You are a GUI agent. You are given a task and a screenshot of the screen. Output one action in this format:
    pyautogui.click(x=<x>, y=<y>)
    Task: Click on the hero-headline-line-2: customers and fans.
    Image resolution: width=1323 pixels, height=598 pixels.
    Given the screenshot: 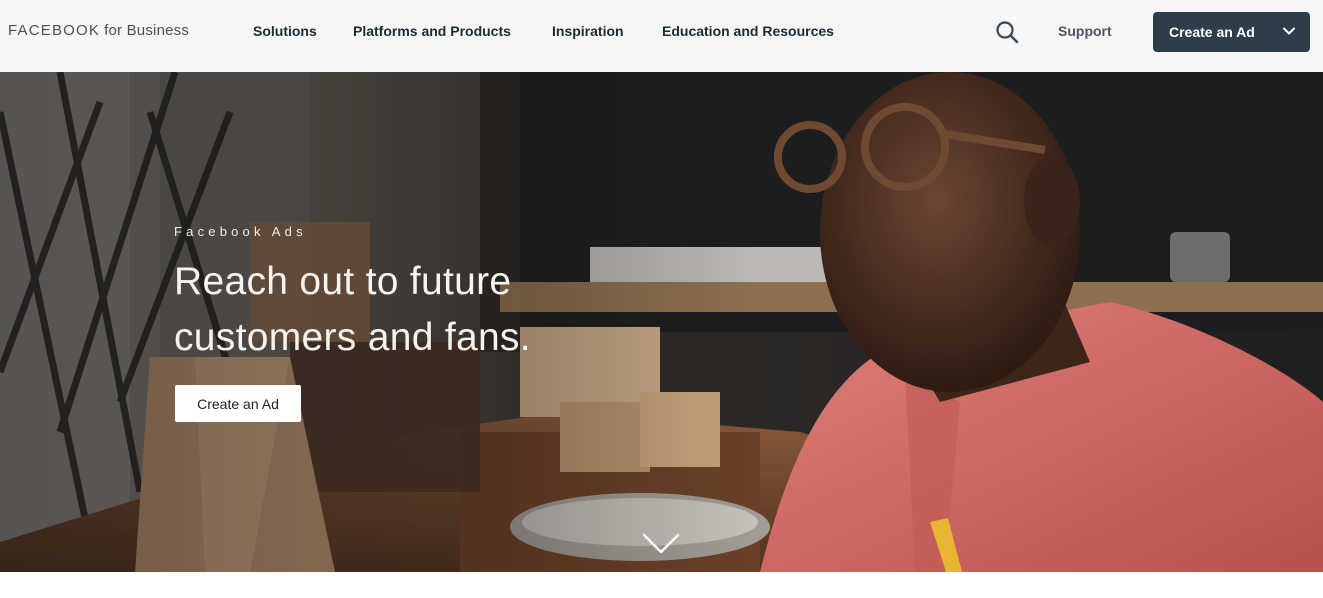 What is the action you would take?
    pyautogui.click(x=352, y=337)
    